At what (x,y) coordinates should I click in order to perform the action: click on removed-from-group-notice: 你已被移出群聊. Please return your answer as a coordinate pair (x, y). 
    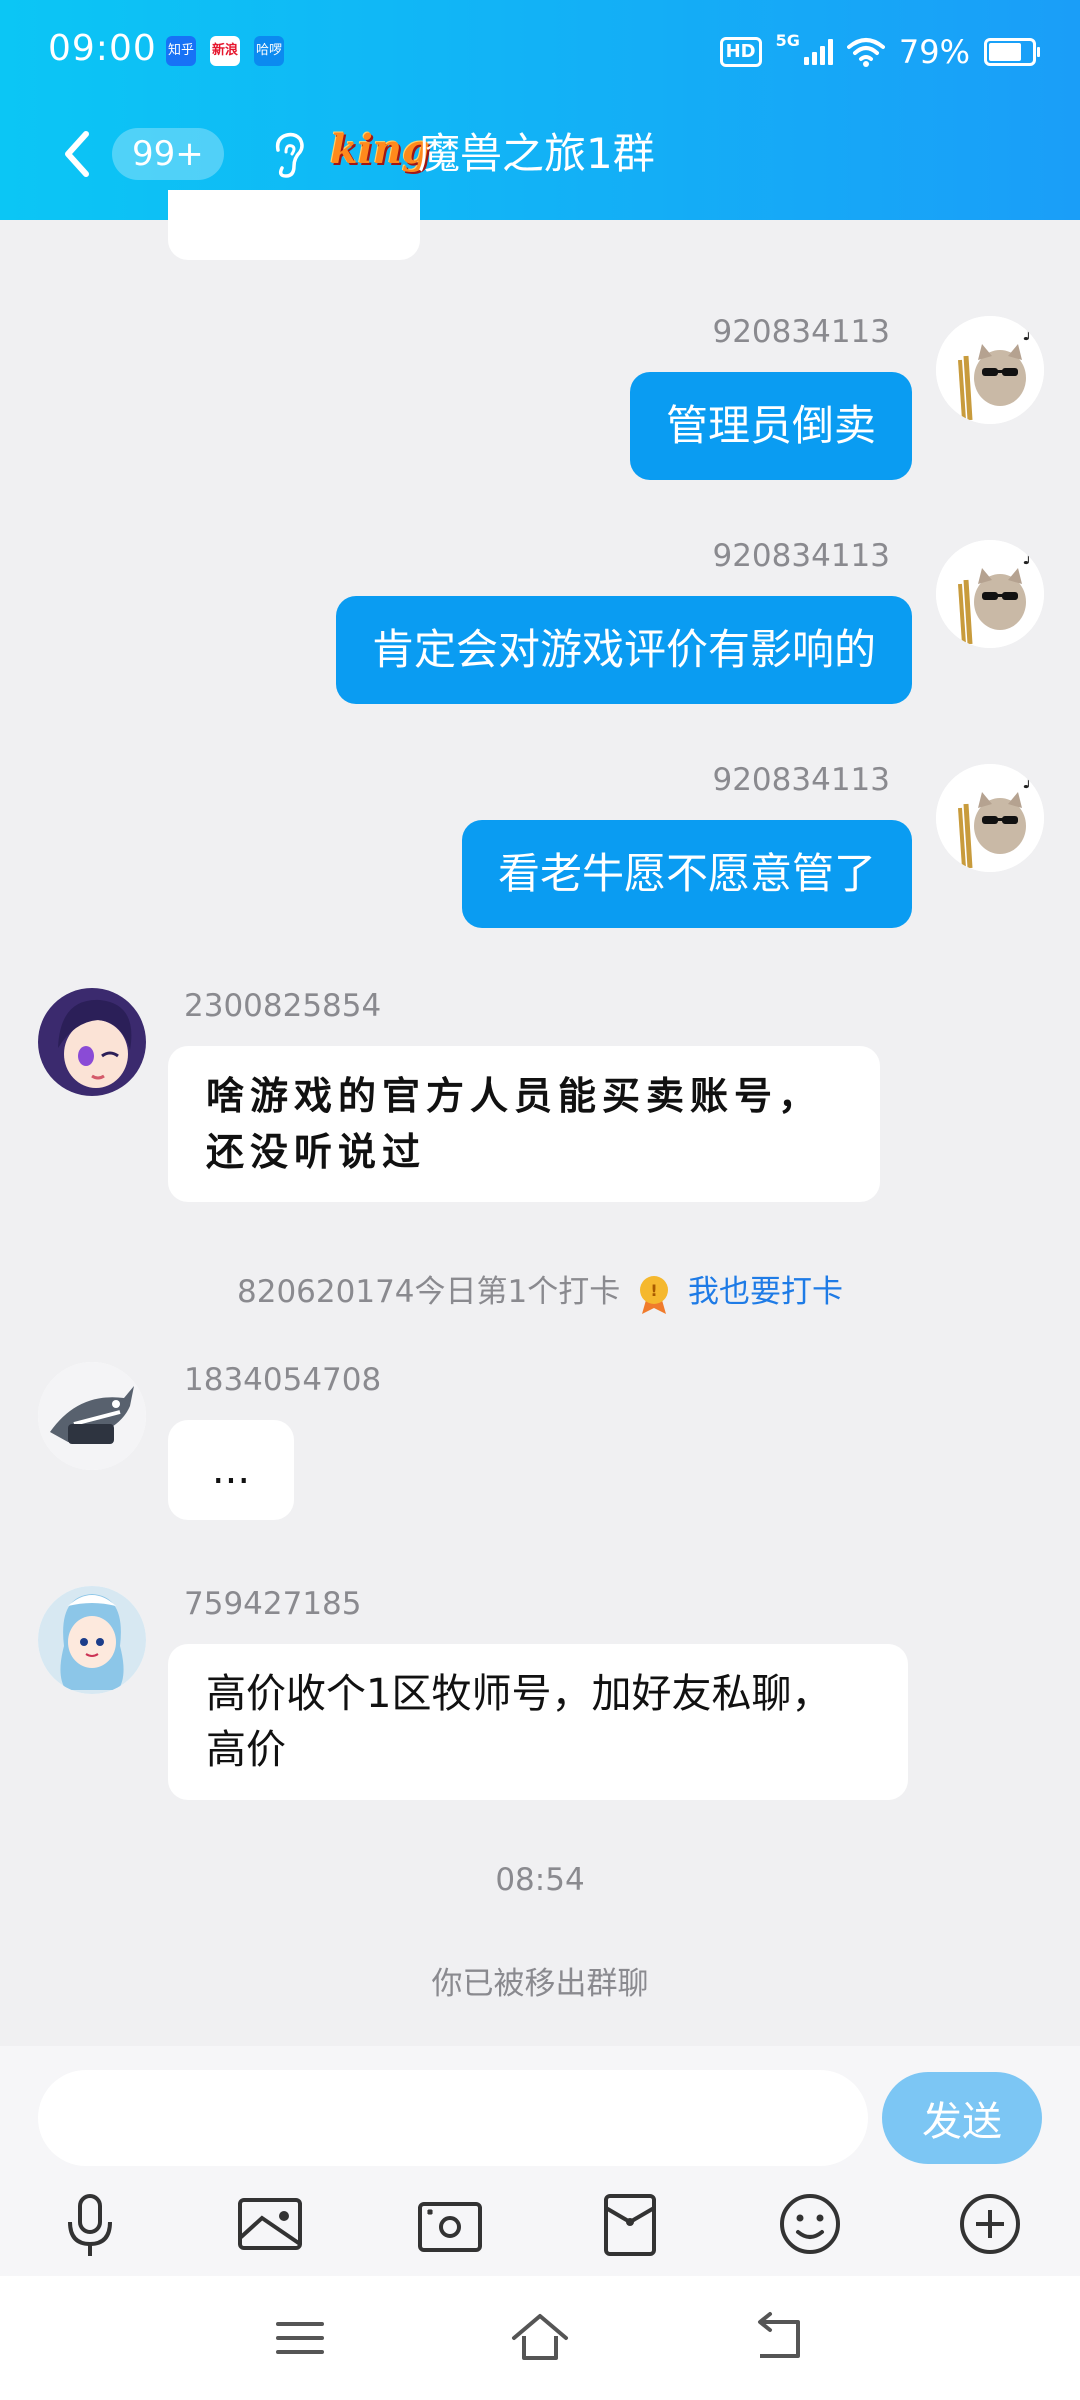
    Looking at the image, I should click on (540, 1984).